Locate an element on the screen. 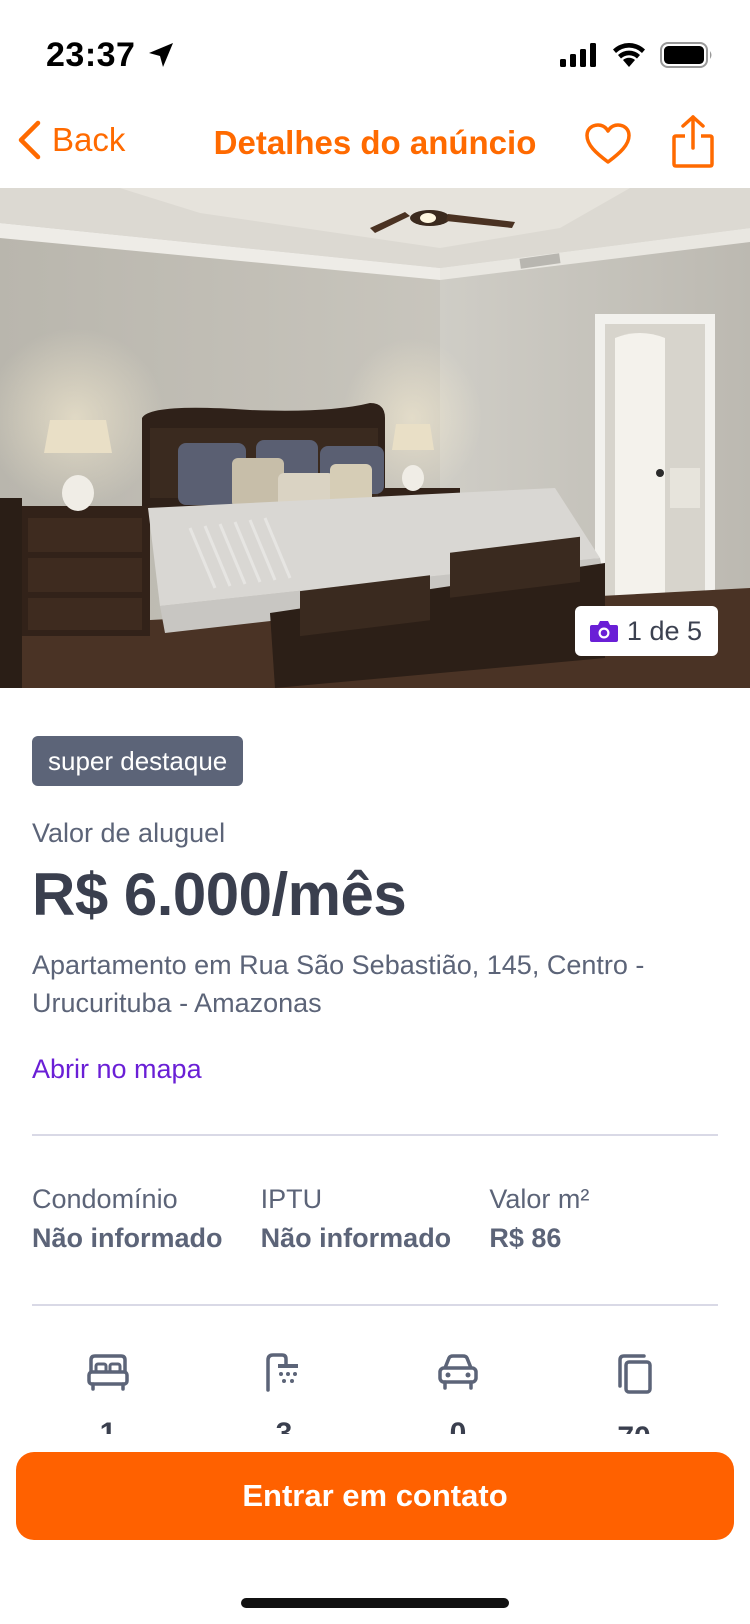 The image size is (750, 1624). open-map-link: Abrir no mapa is located at coordinates (117, 1069).